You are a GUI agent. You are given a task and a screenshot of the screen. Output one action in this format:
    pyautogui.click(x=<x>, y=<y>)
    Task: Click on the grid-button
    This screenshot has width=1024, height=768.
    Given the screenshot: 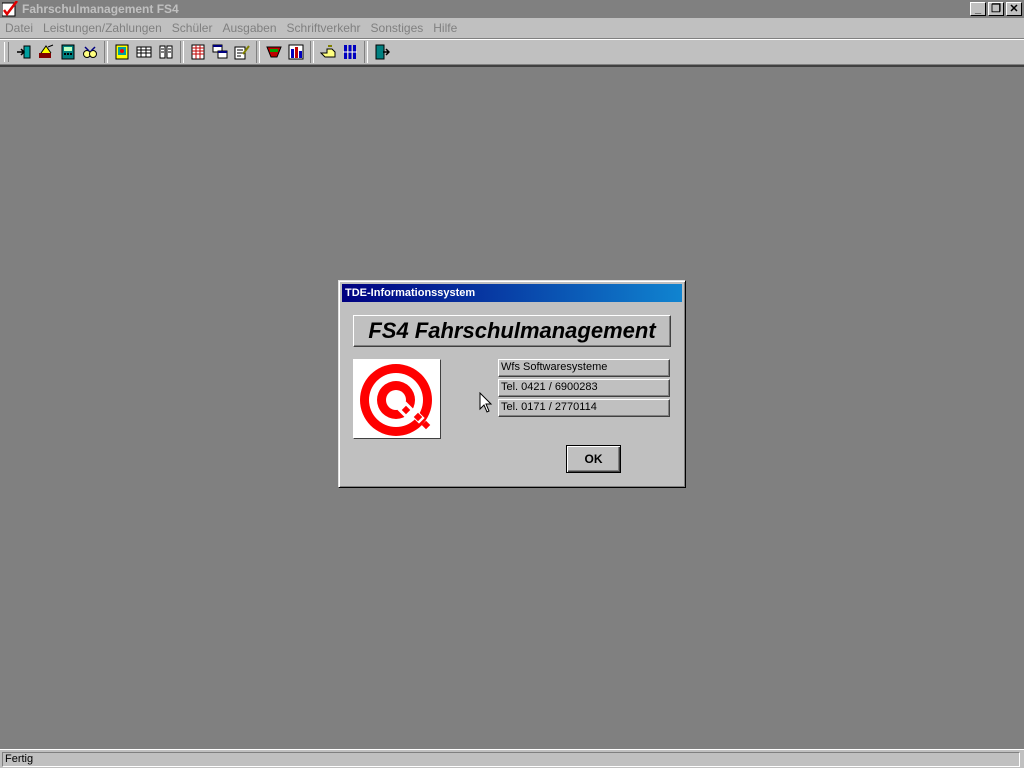 What is the action you would take?
    pyautogui.click(x=144, y=52)
    